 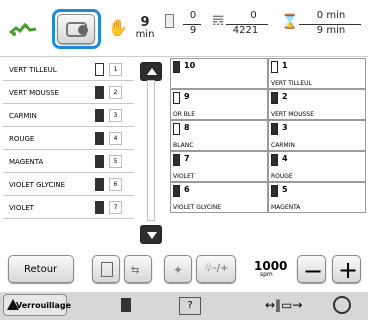 I want to click on list-item: MAGENTA 5, so click(x=68, y=161).